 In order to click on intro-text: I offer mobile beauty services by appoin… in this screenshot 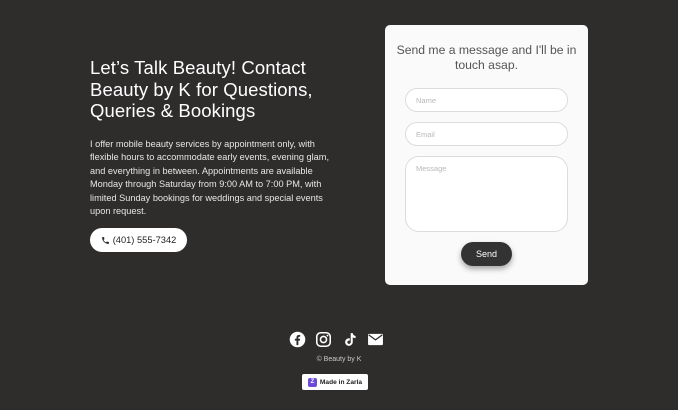, I will do `click(210, 177)`.